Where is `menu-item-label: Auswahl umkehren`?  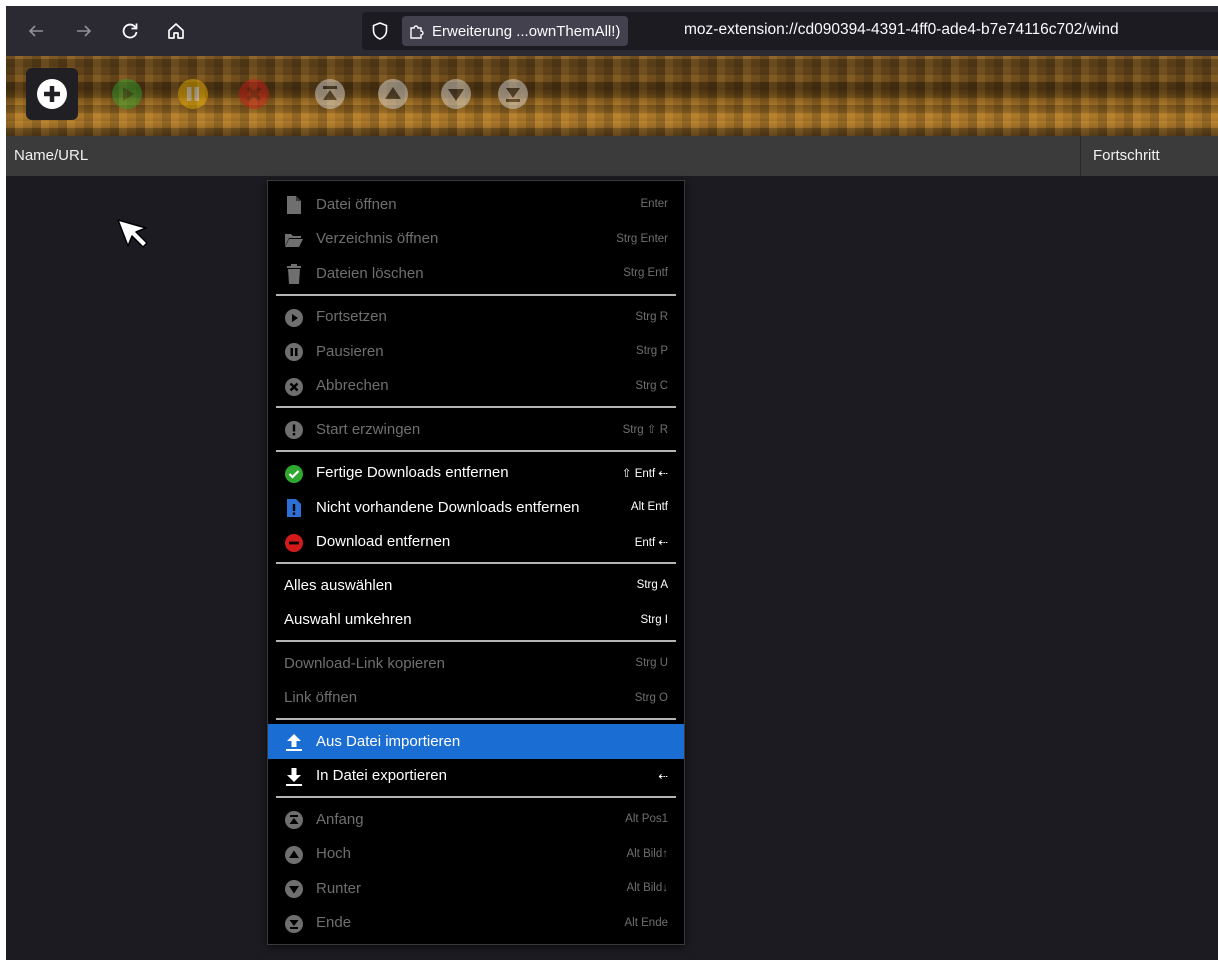
menu-item-label: Auswahl umkehren is located at coordinates (348, 620).